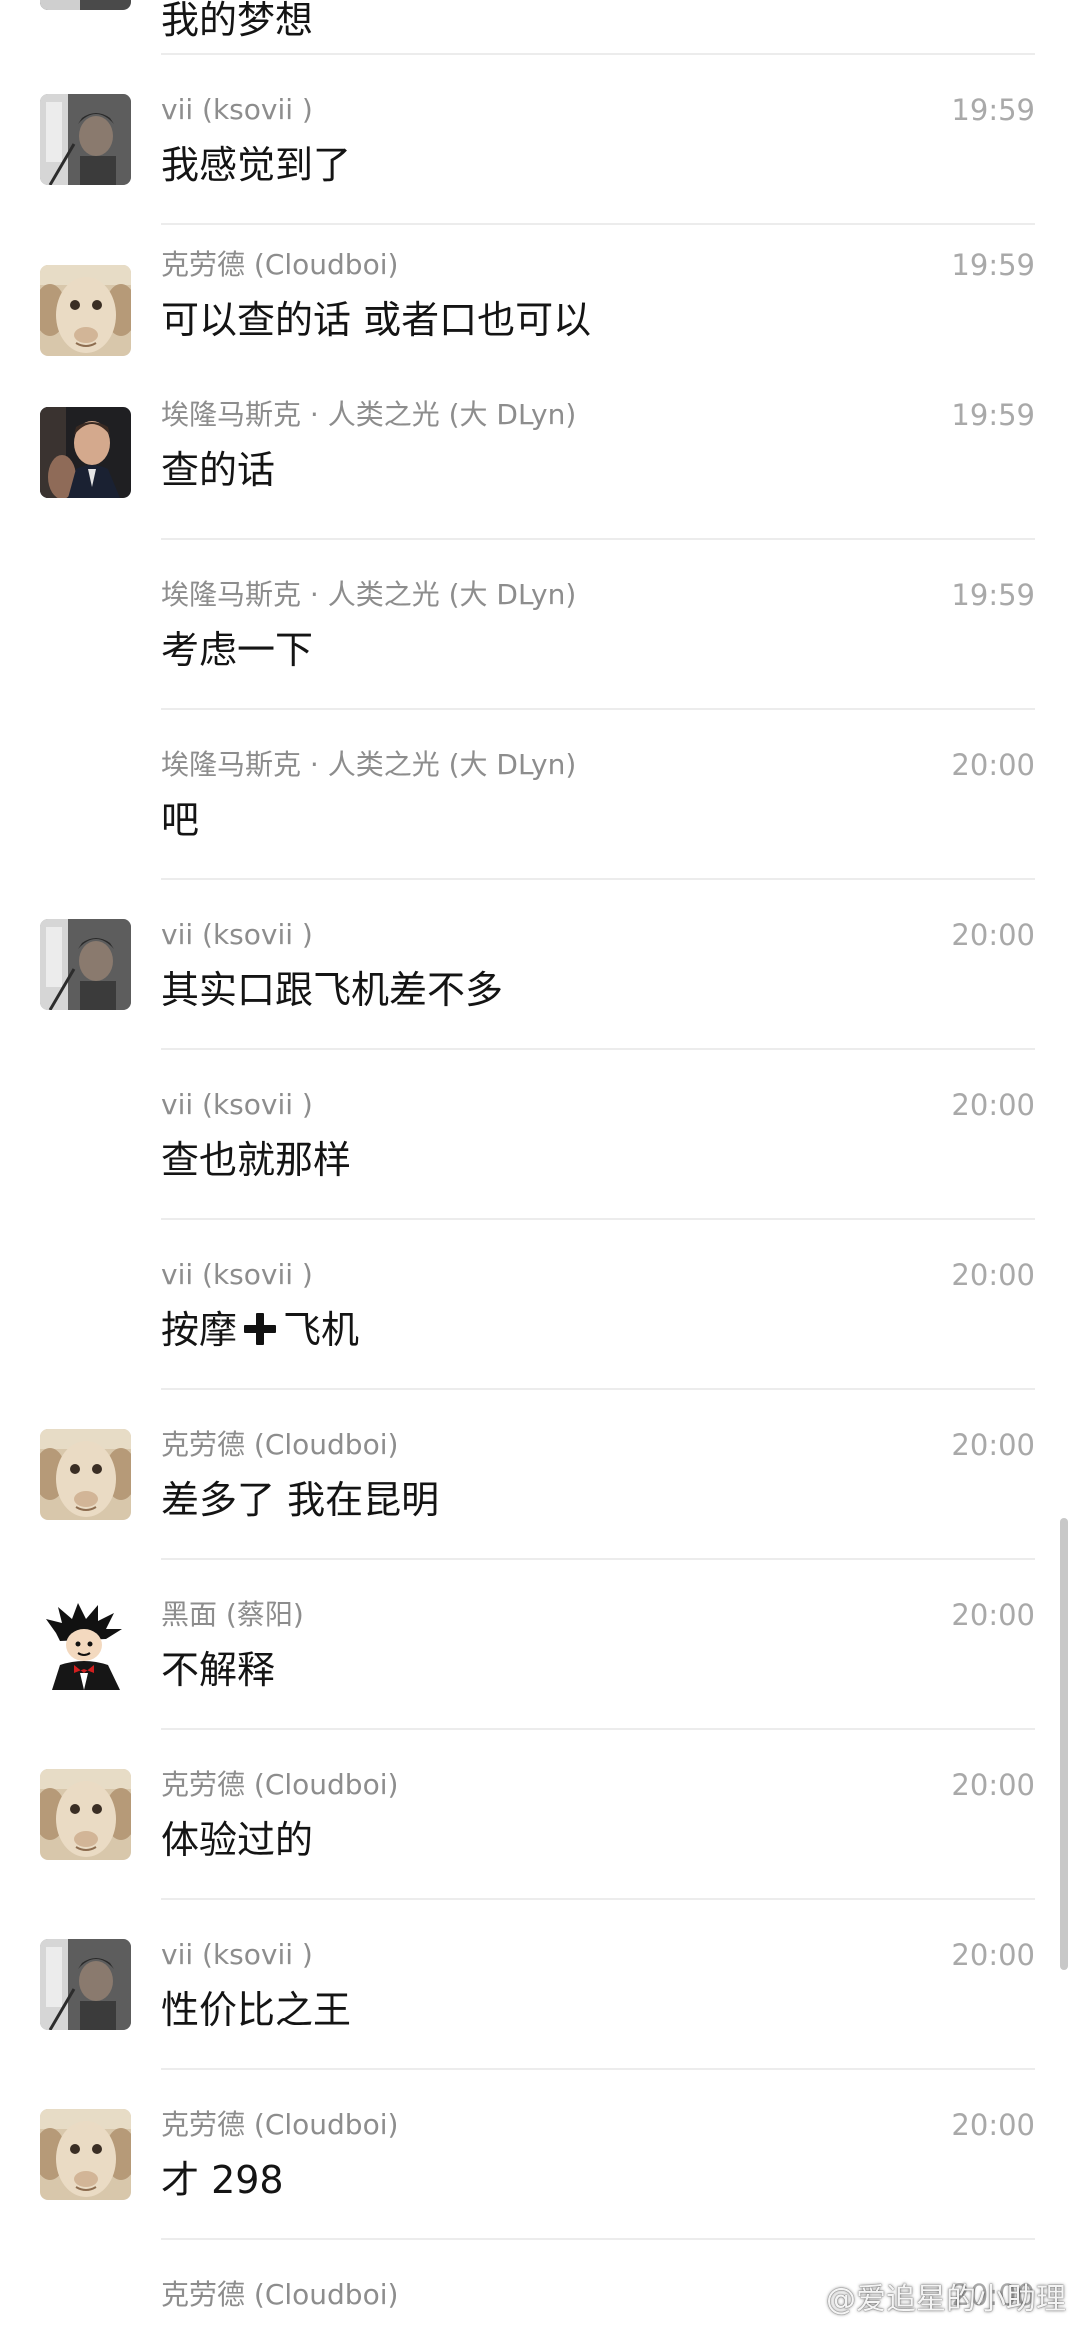 This screenshot has width=1080, height=2341. I want to click on message-text: 不解释, so click(218, 1670).